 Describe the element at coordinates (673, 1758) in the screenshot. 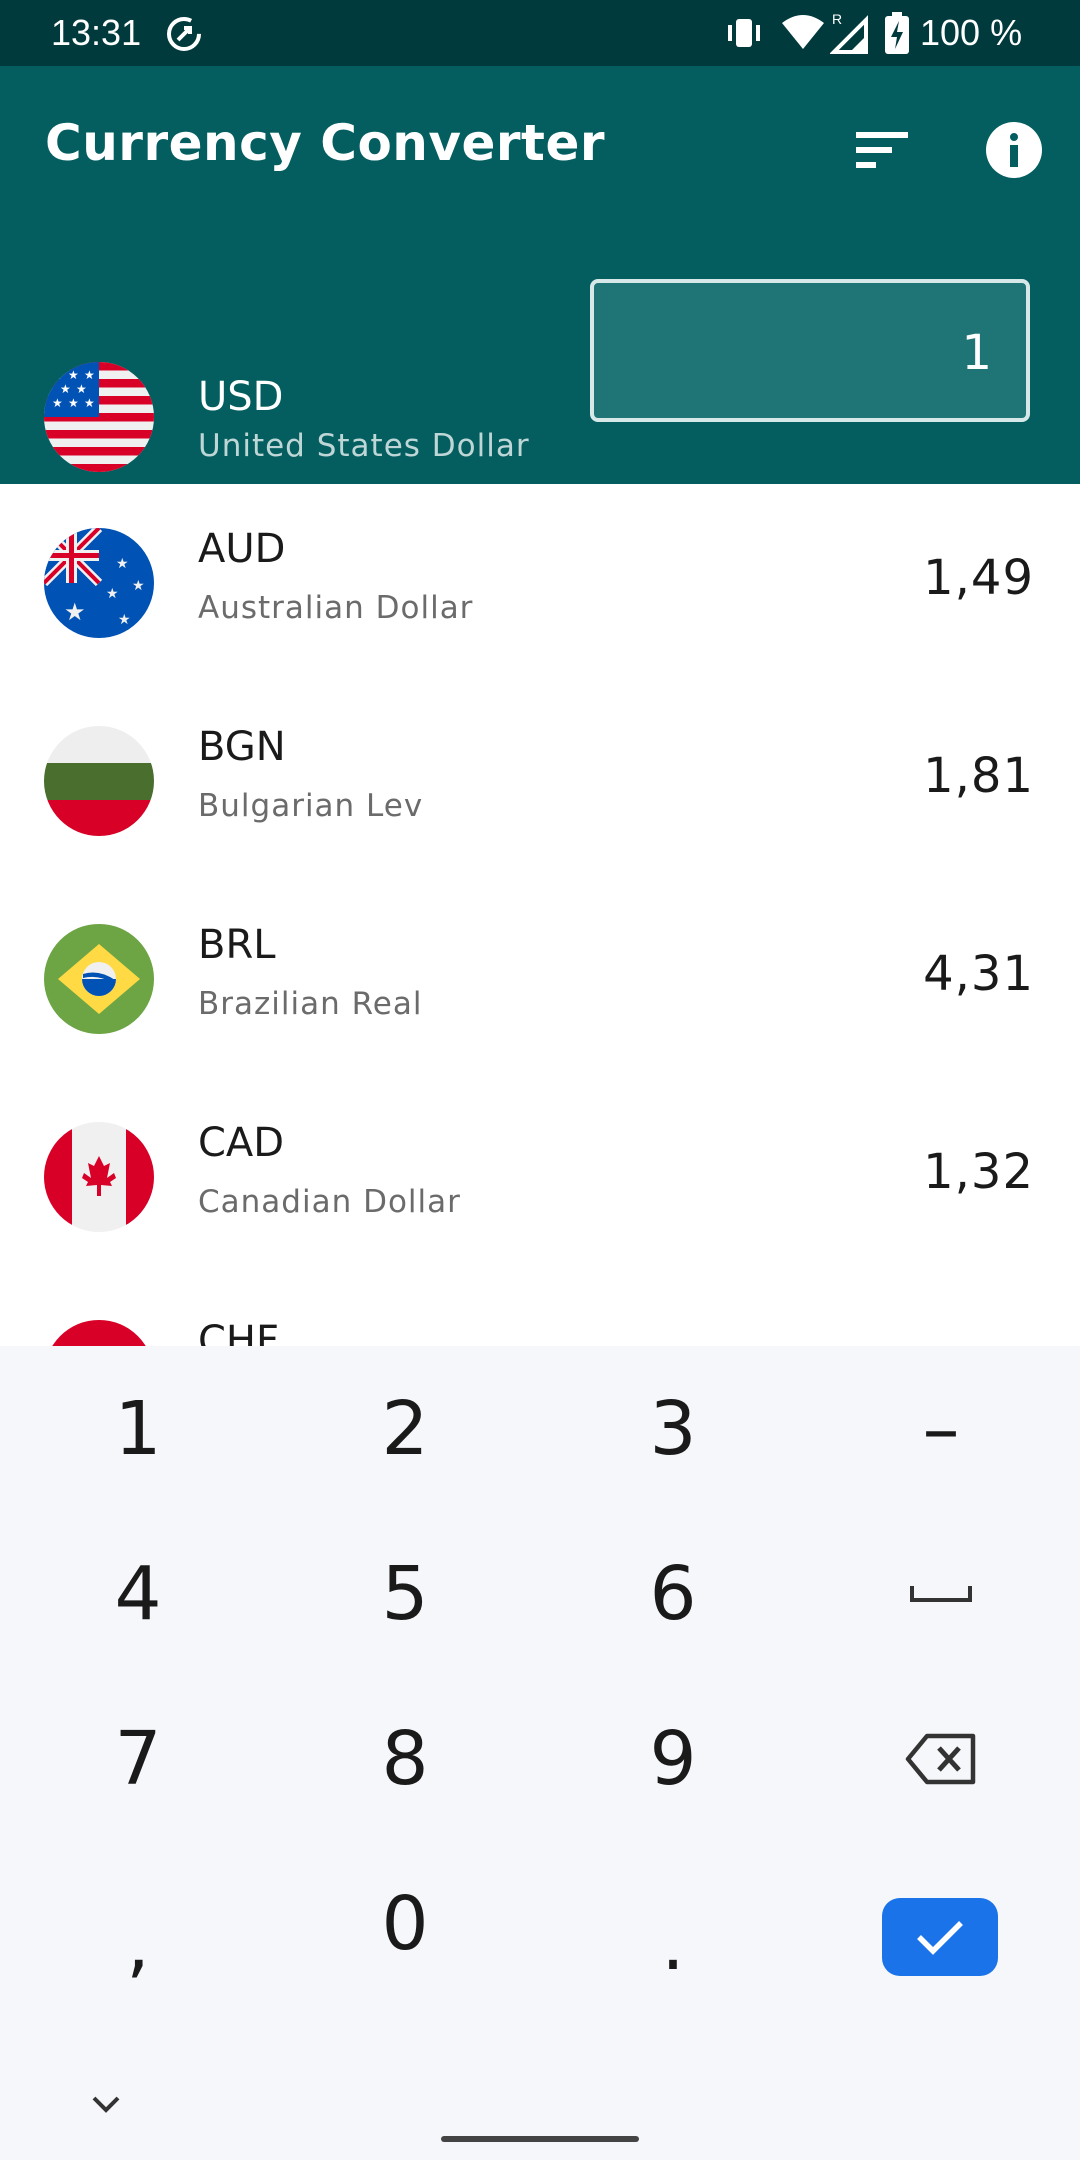

I see `key-9: 9` at that location.